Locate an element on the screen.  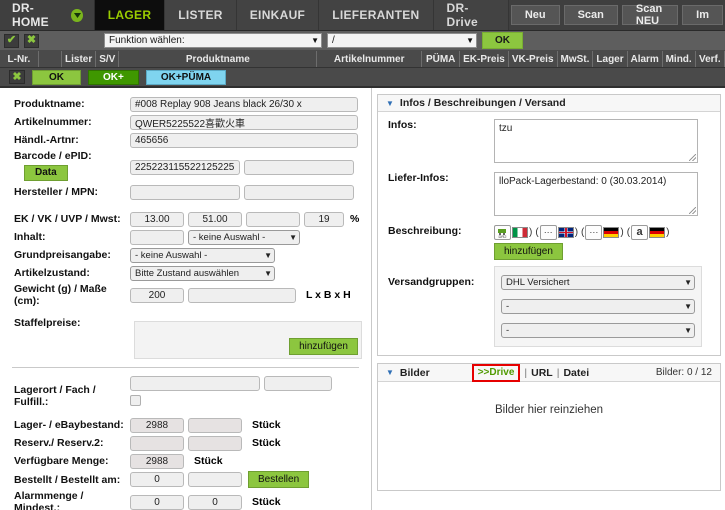
artikelnummer-input: QWER5225522喜歡火車 is located at coordinates (244, 122).